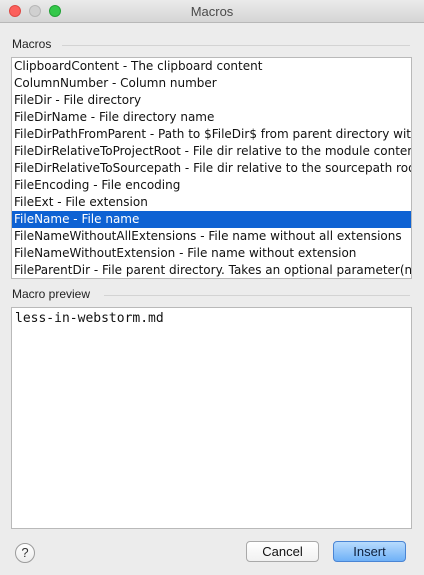  What do you see at coordinates (282, 551) in the screenshot?
I see `cancel-button: Cancel` at bounding box center [282, 551].